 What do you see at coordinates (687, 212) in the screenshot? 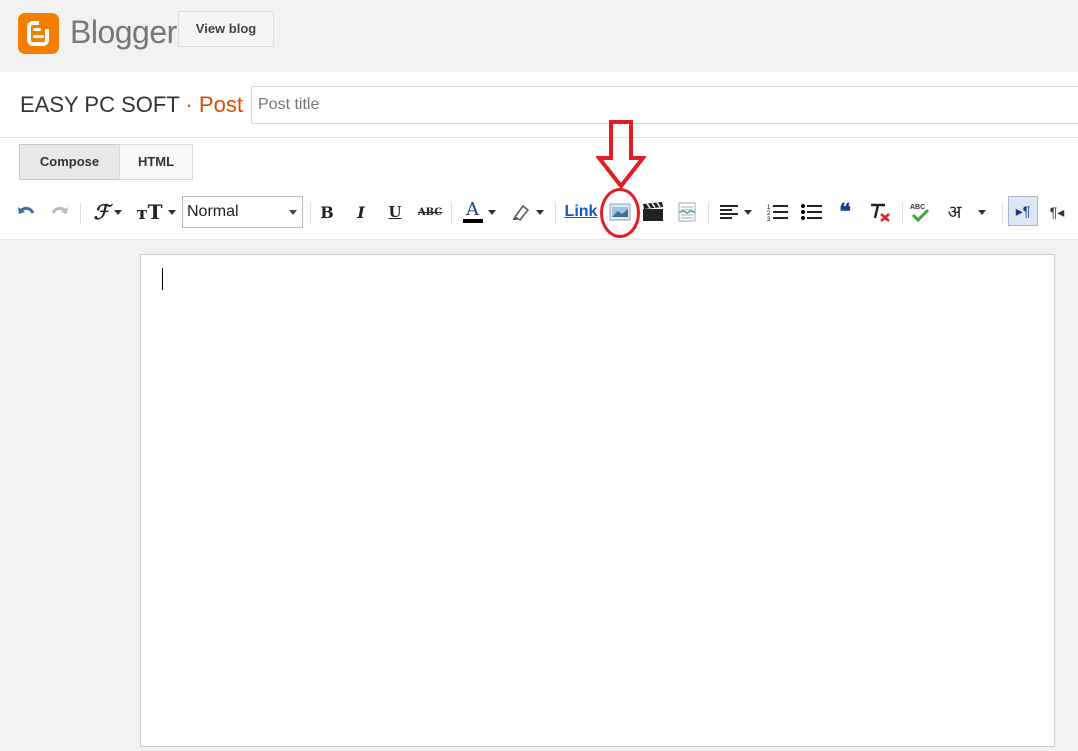
I see `insert-jump-break-icon` at bounding box center [687, 212].